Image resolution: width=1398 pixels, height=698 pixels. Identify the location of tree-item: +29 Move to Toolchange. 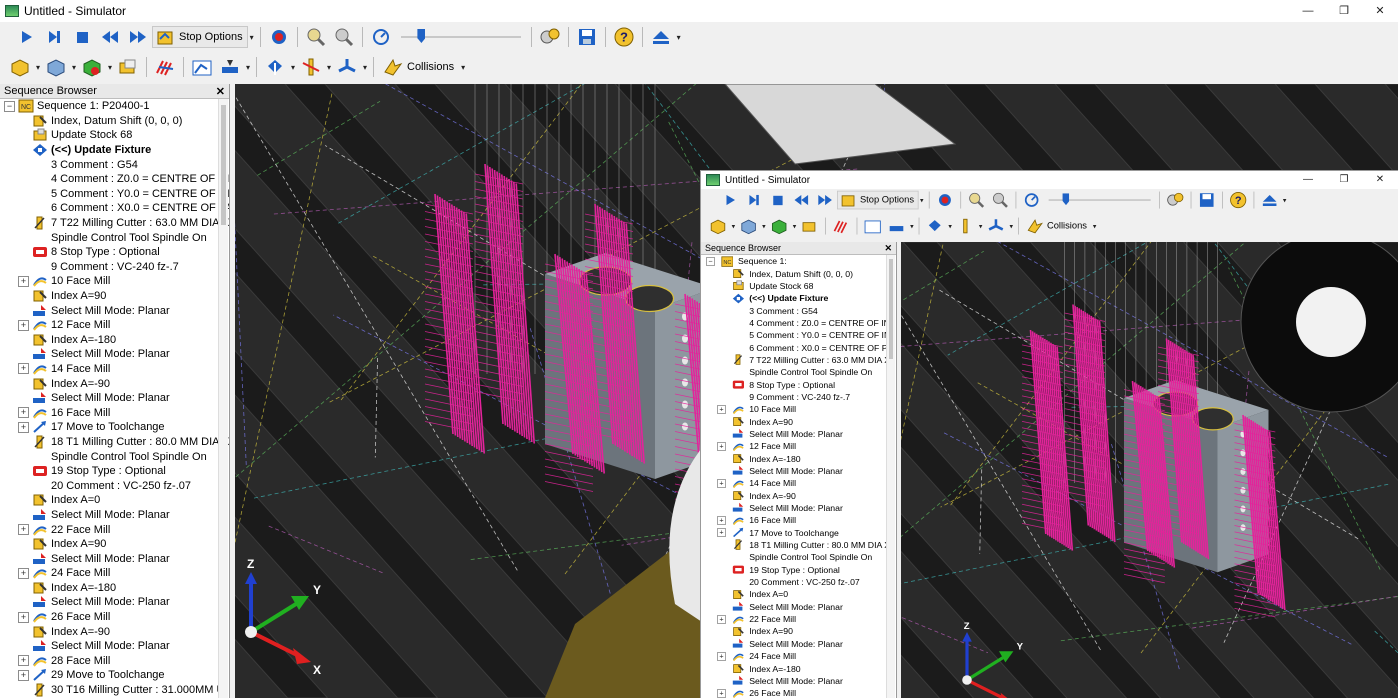
(116, 675).